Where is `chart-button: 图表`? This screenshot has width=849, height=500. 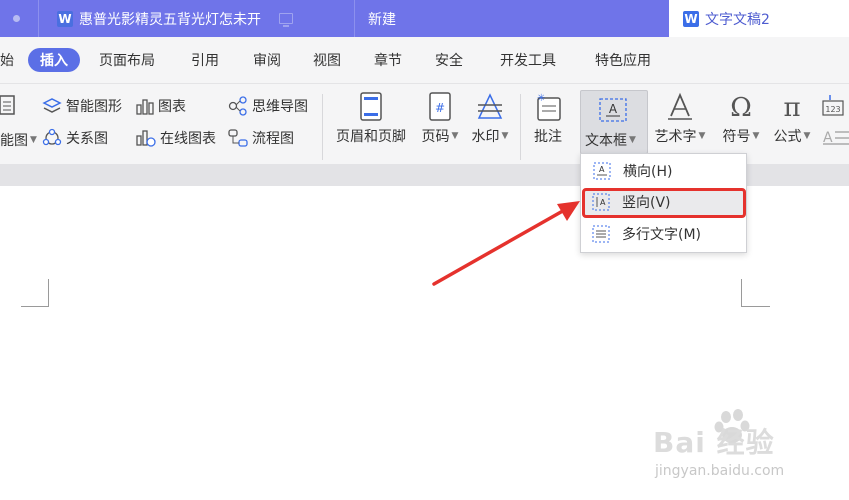
chart-button: 图表 is located at coordinates (161, 106).